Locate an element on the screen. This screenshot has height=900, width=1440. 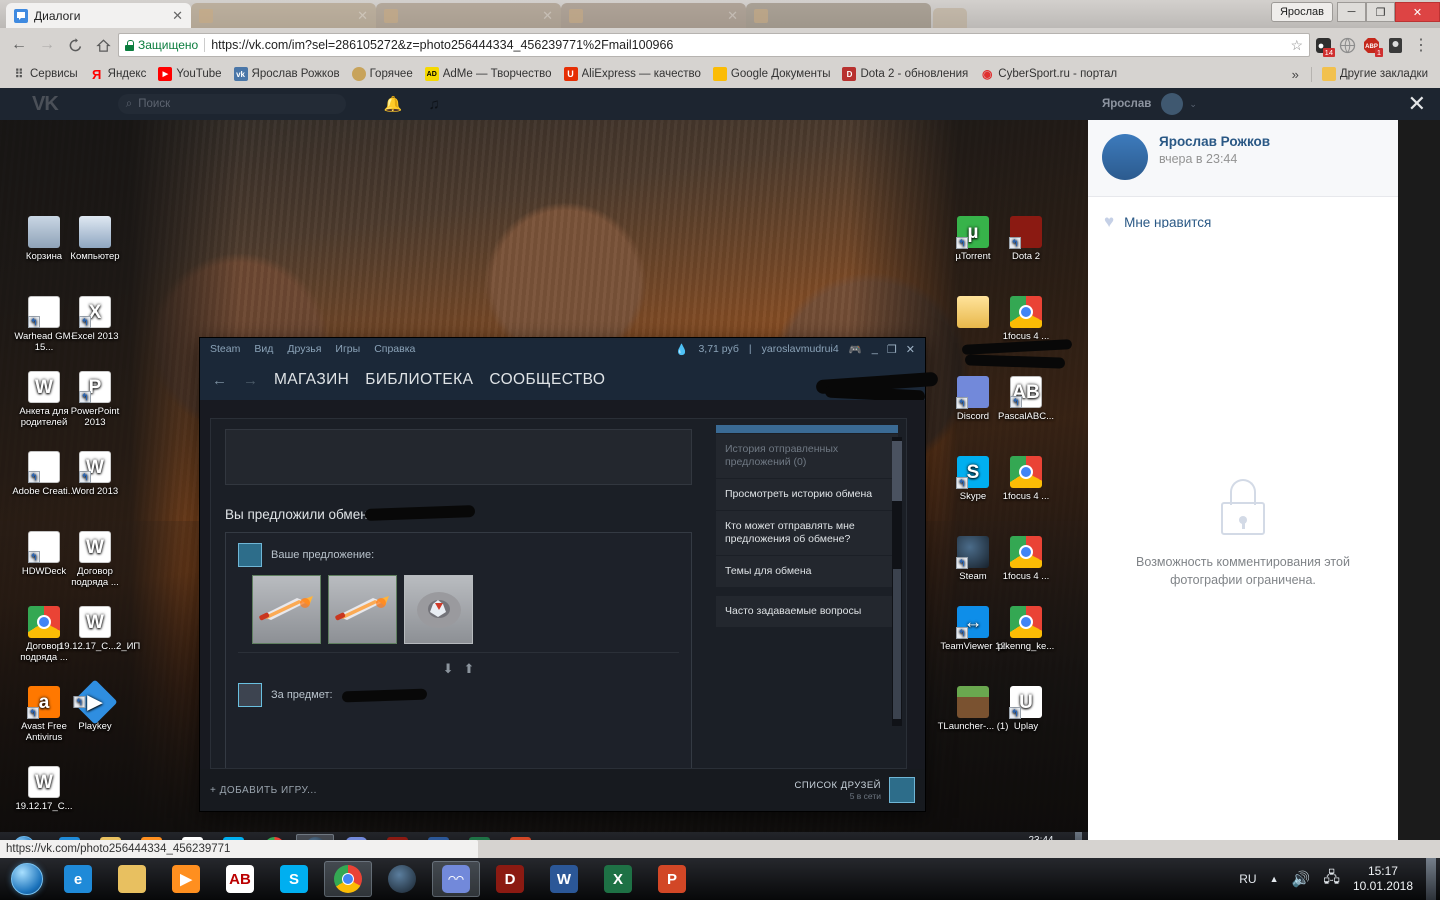
other-bookmarks-folder: Другие закладки is located at coordinates (1375, 74).